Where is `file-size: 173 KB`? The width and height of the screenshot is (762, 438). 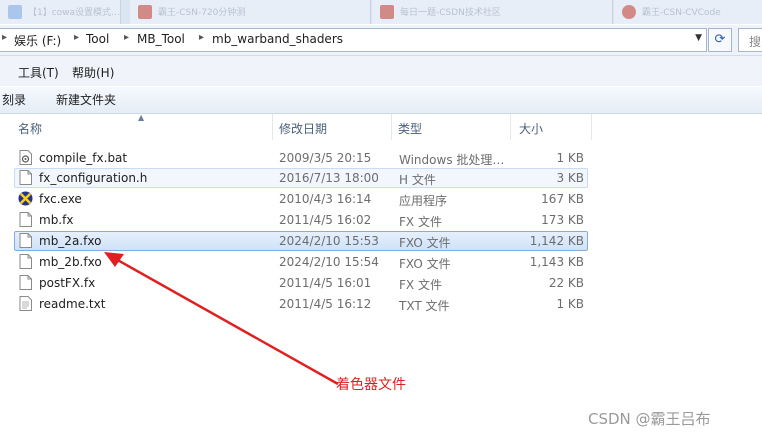
file-size: 173 KB is located at coordinates (562, 220).